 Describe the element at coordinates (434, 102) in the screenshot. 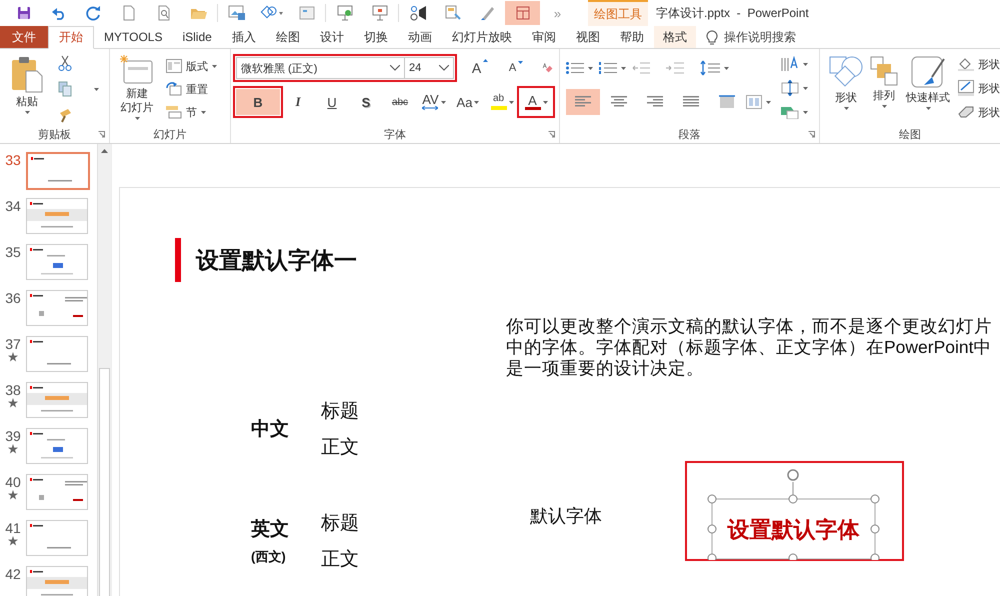

I see `spacing-button: AV` at that location.